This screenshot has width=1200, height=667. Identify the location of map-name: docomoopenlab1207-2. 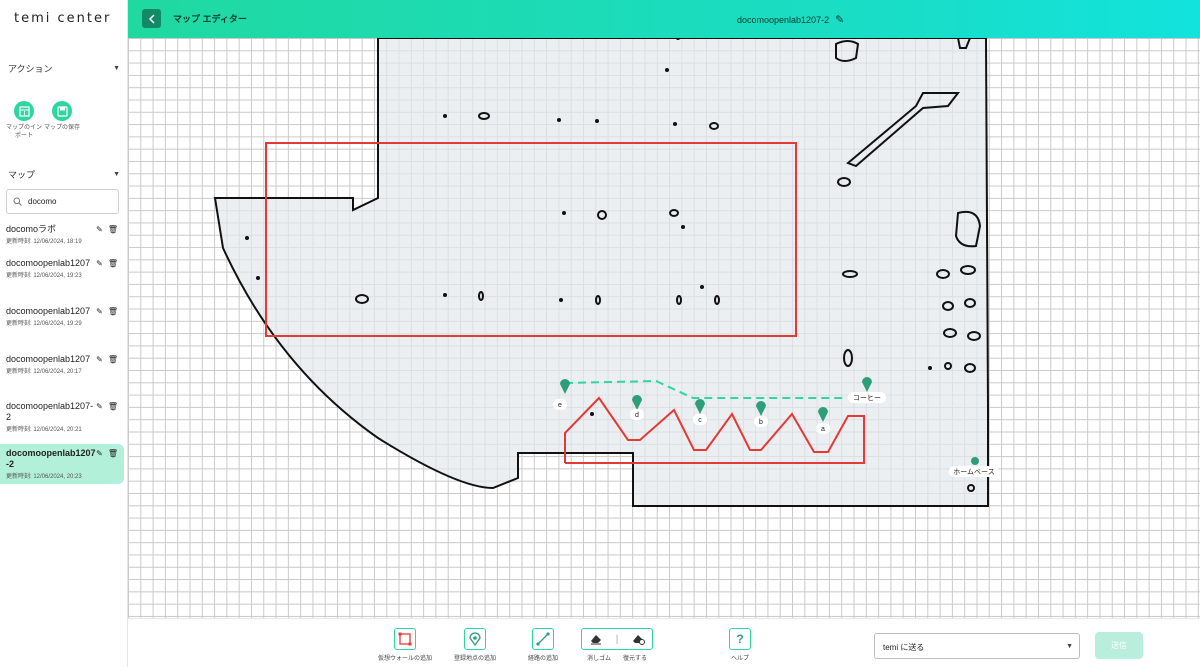
(783, 19).